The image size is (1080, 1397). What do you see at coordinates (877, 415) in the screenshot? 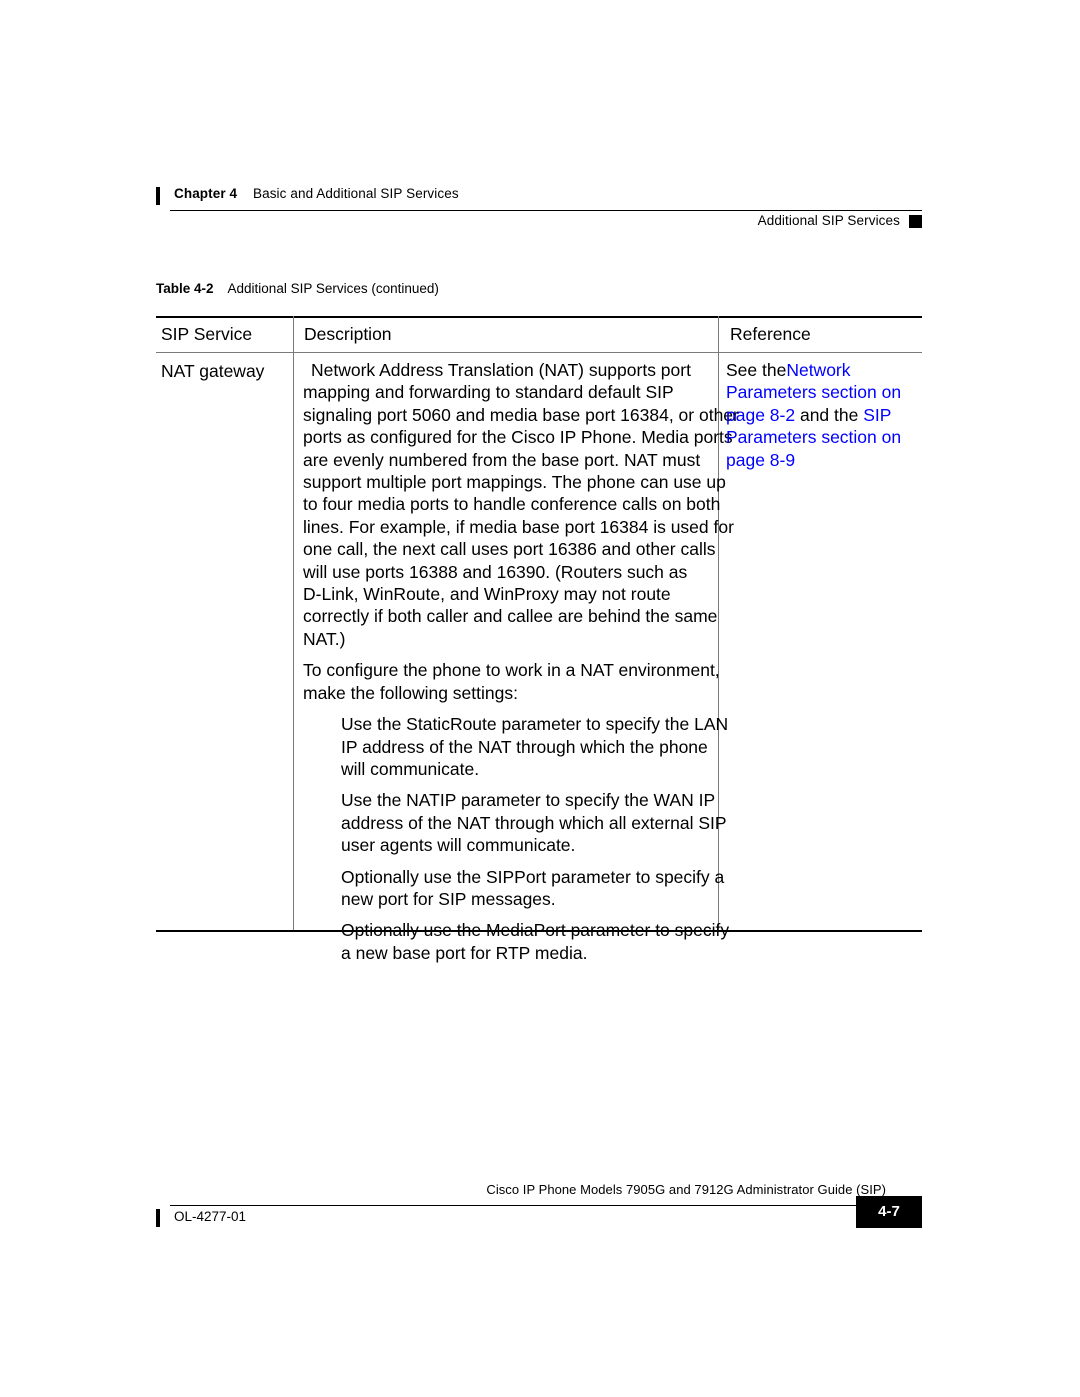
I see `cross-reference-link: SIP` at bounding box center [877, 415].